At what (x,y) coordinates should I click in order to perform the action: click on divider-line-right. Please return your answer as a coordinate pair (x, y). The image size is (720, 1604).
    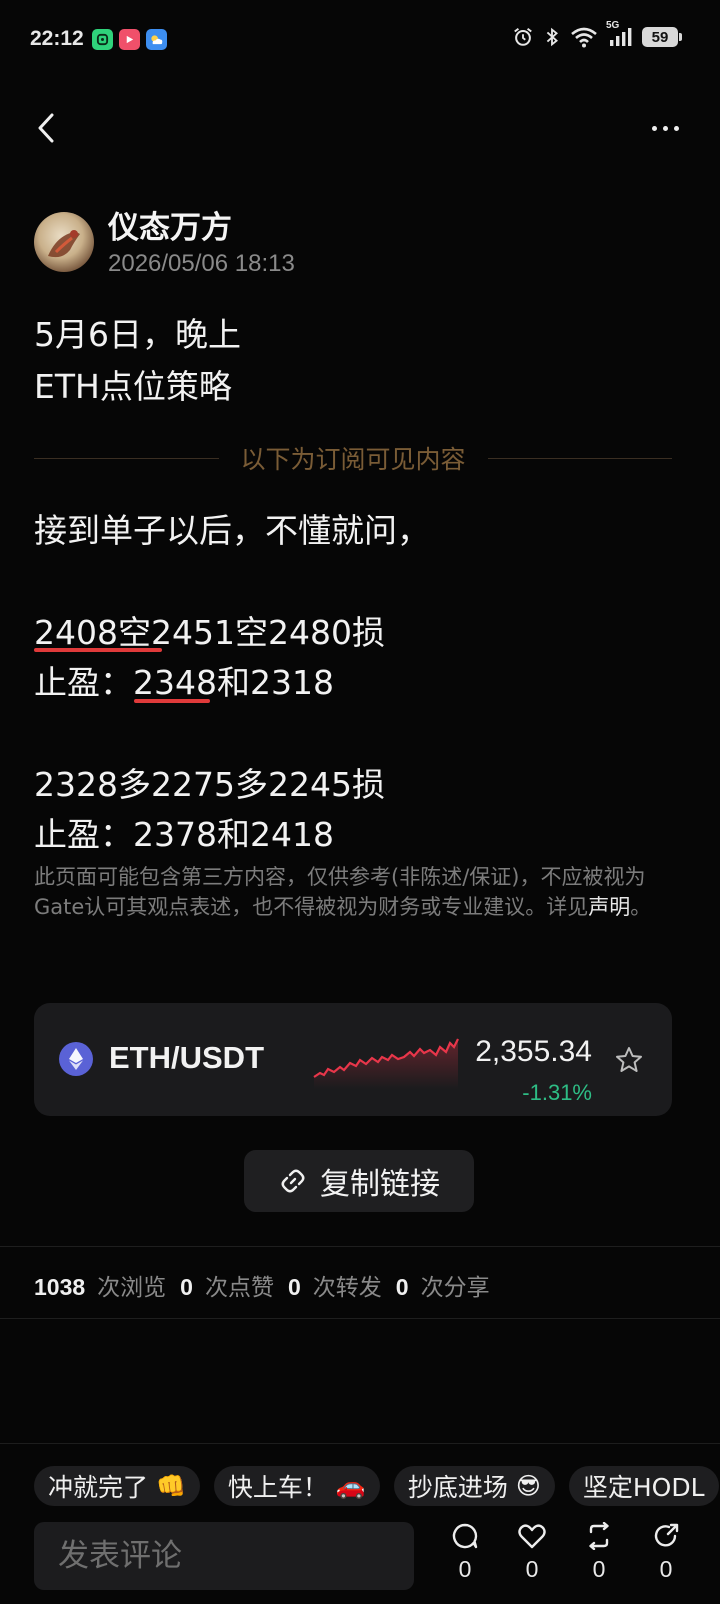
    Looking at the image, I should click on (580, 458).